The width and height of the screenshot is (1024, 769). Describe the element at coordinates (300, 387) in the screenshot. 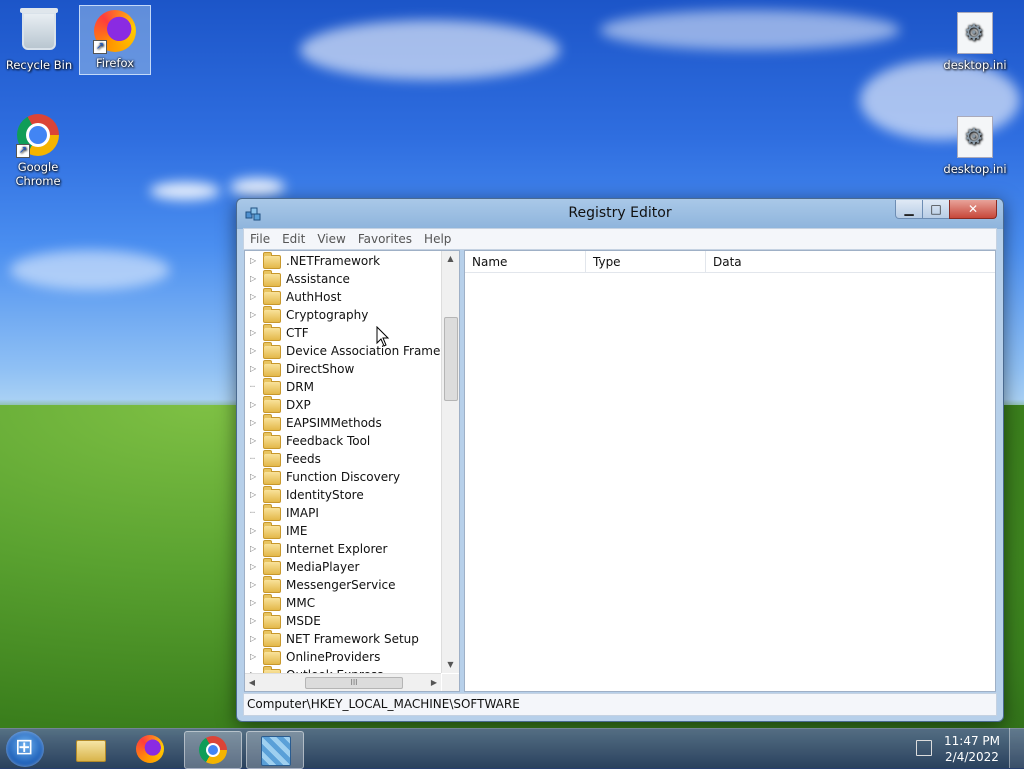

I see `tree-item-label: DRM` at that location.